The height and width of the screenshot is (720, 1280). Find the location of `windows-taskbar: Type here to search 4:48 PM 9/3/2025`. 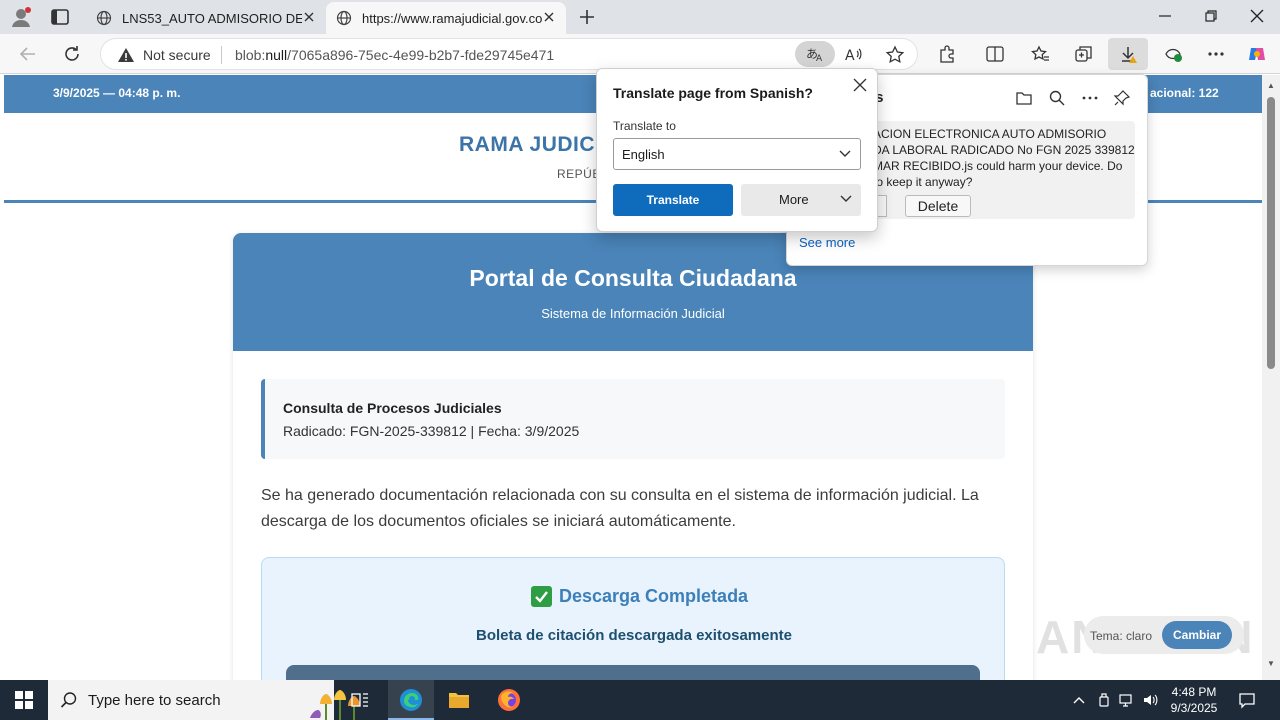

windows-taskbar: Type here to search 4:48 PM 9/3/2025 is located at coordinates (640, 700).